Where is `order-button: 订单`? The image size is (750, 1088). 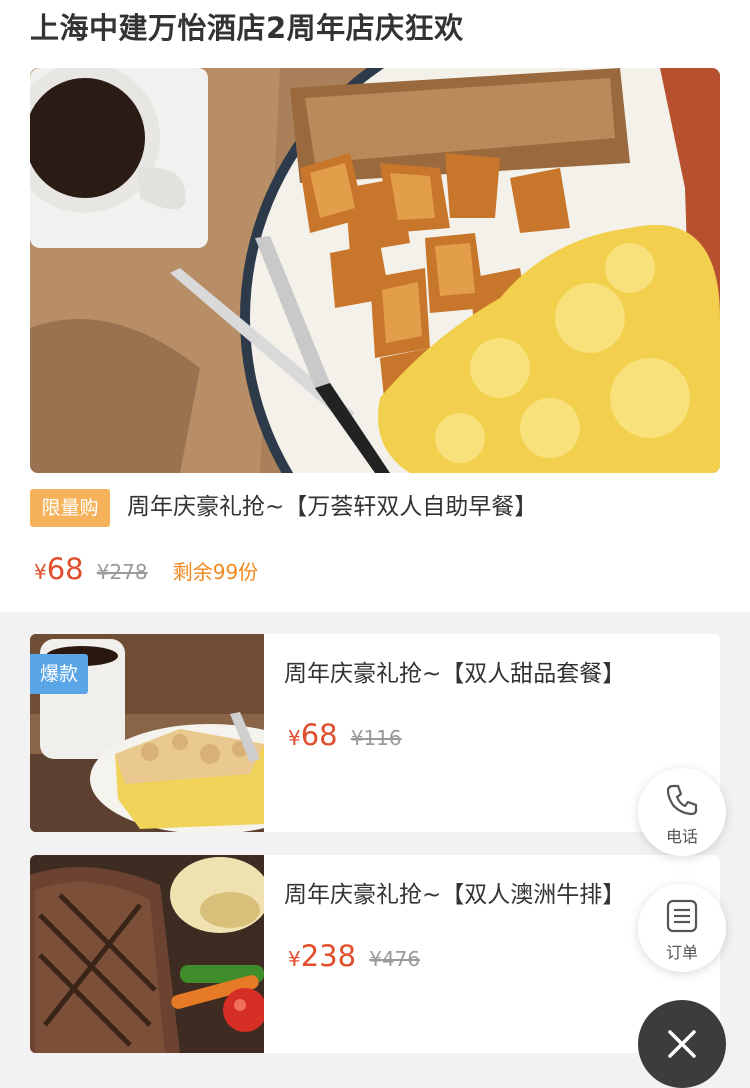 order-button: 订单 is located at coordinates (682, 928).